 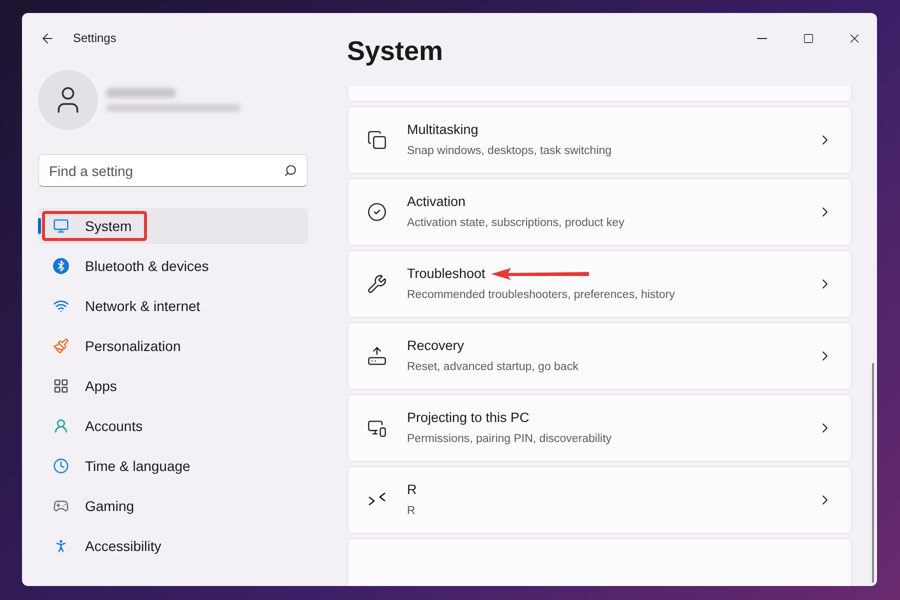 I want to click on sidebar-label: Gaming, so click(x=109, y=506).